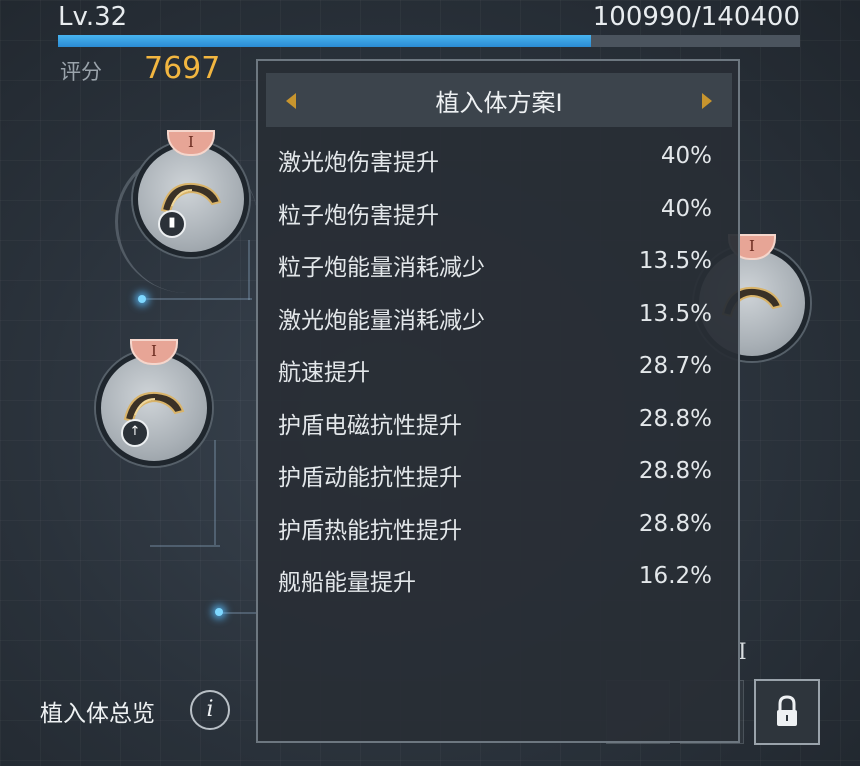 Image resolution: width=860 pixels, height=766 pixels. I want to click on xp-bar-fill, so click(325, 41).